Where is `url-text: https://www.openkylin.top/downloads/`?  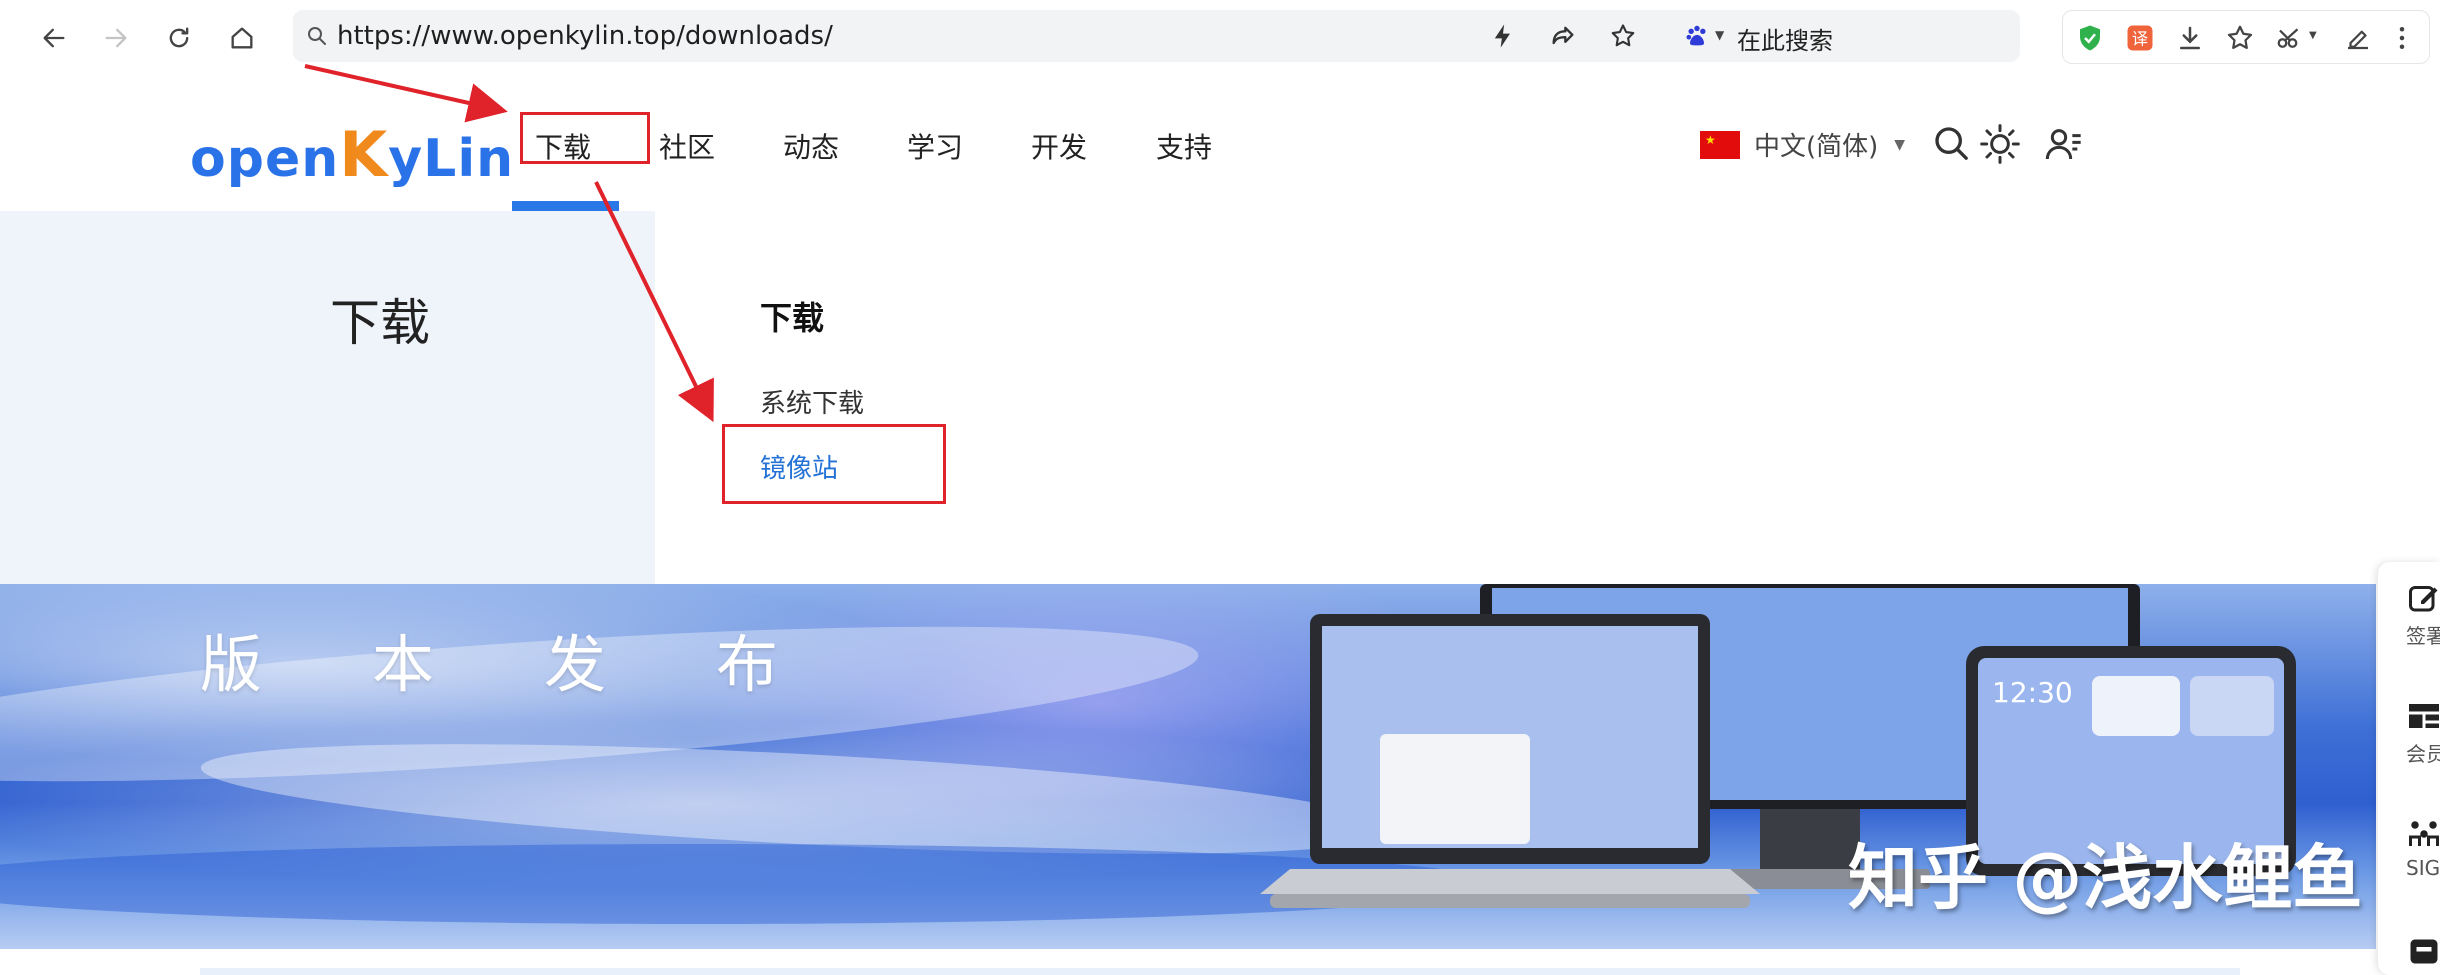 url-text: https://www.openkylin.top/downloads/ is located at coordinates (585, 36).